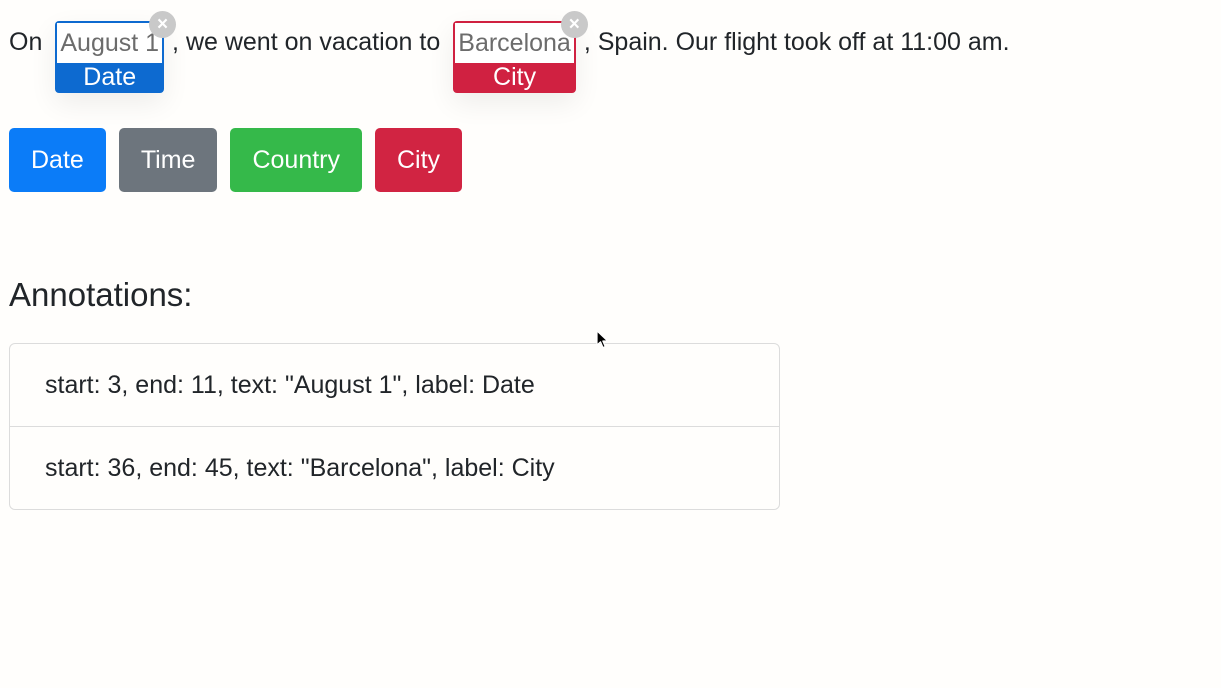  Describe the element at coordinates (26, 42) in the screenshot. I see `sentence-text-prefix: On` at that location.